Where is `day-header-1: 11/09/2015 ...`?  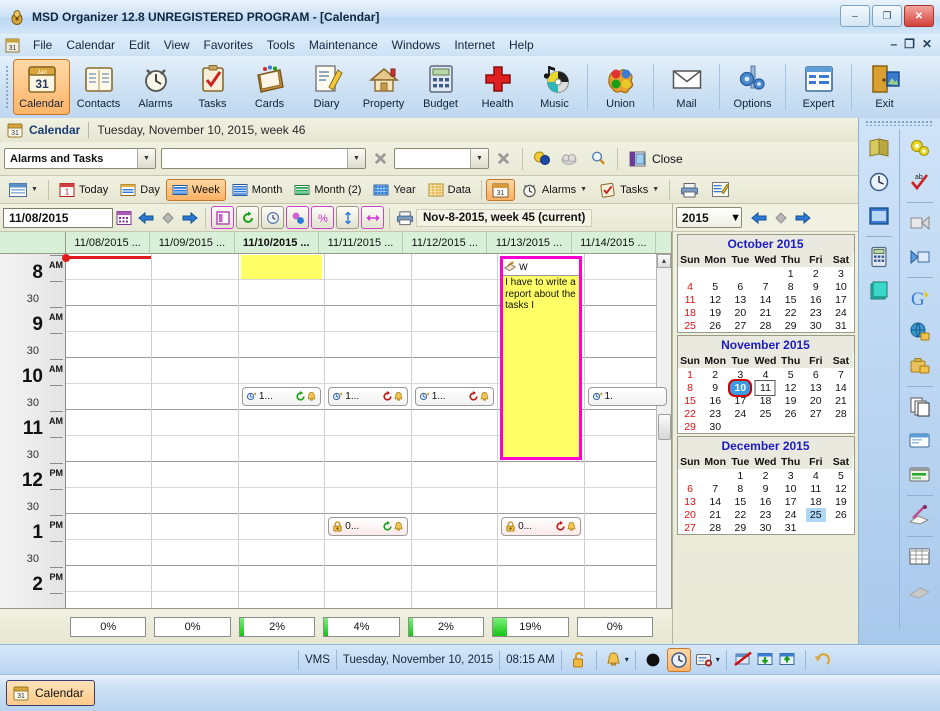 day-header-1: 11/09/2015 ... is located at coordinates (192, 242).